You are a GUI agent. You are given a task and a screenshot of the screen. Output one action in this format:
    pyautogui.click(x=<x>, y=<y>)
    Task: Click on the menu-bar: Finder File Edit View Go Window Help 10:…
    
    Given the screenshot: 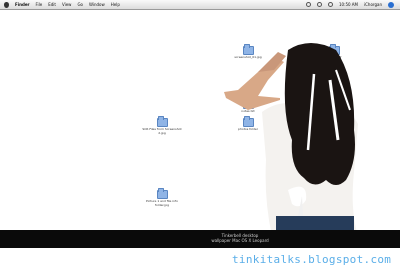 What is the action you would take?
    pyautogui.click(x=200, y=5)
    